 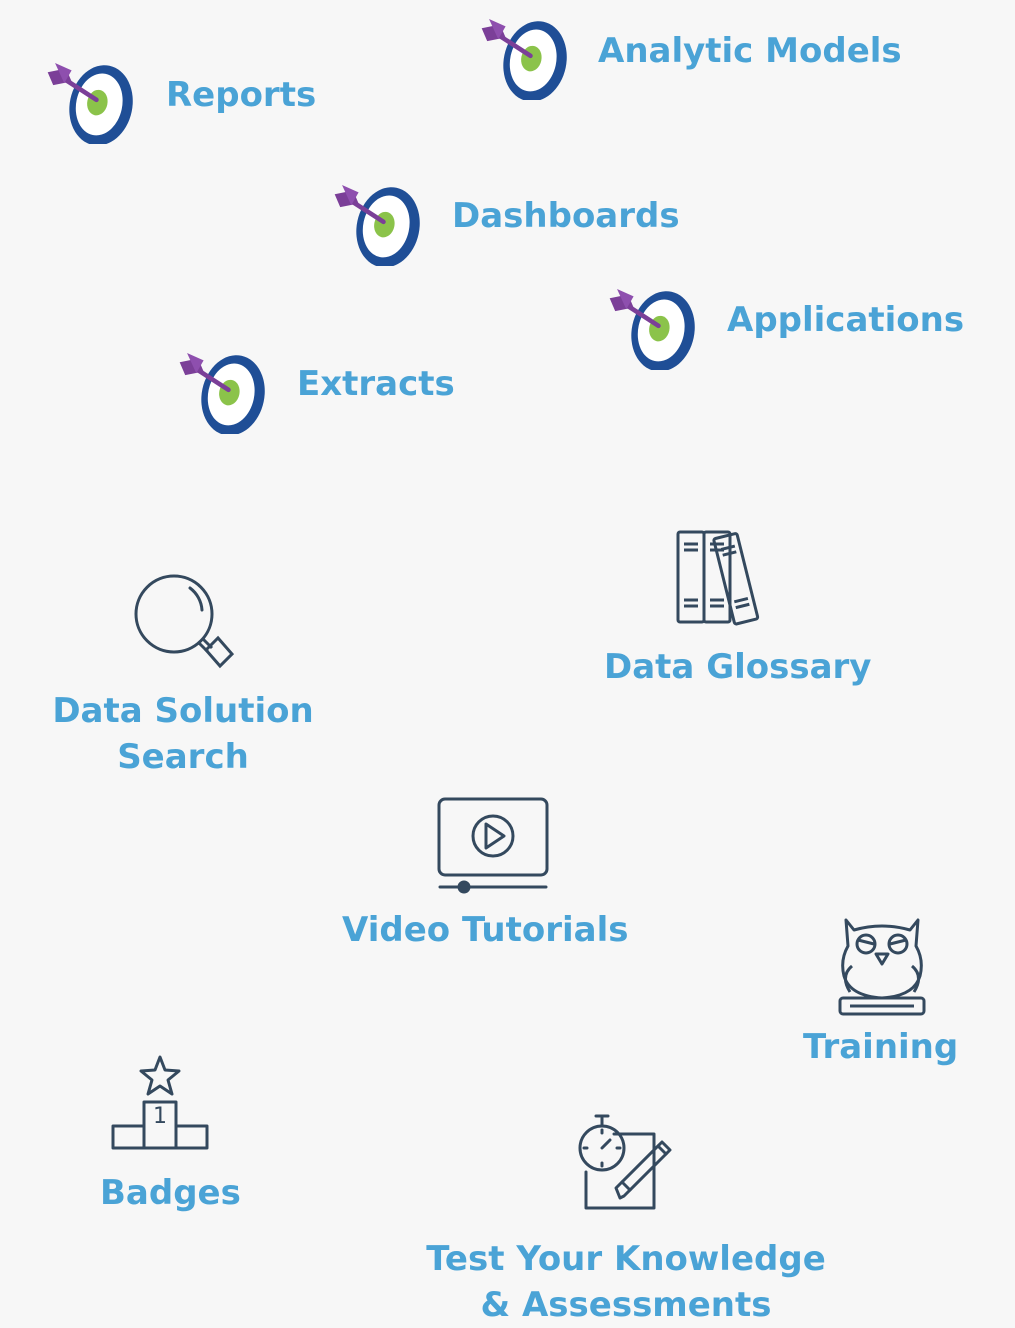 I want to click on training-label: Training, so click(x=880, y=1047).